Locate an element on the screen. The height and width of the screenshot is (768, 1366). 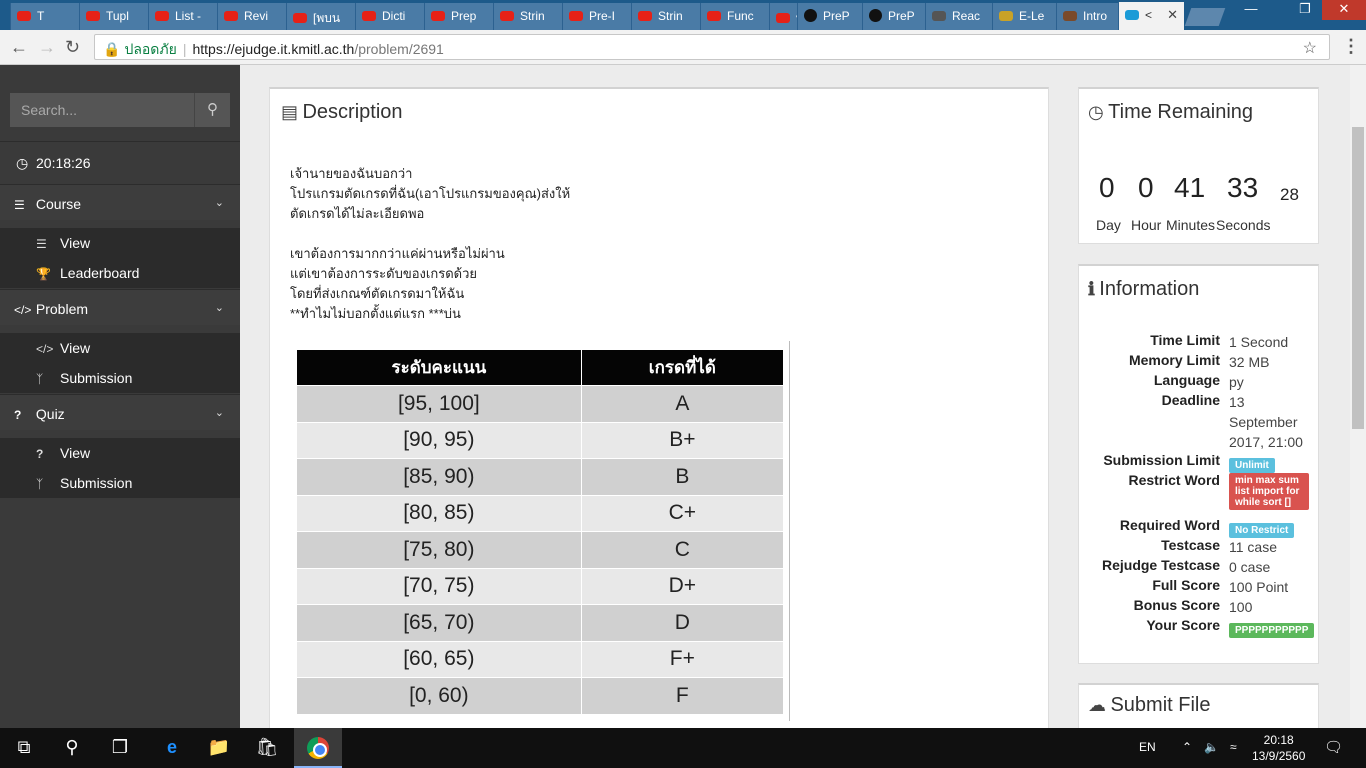
list-icon: ☰ is located at coordinates (41, 244).